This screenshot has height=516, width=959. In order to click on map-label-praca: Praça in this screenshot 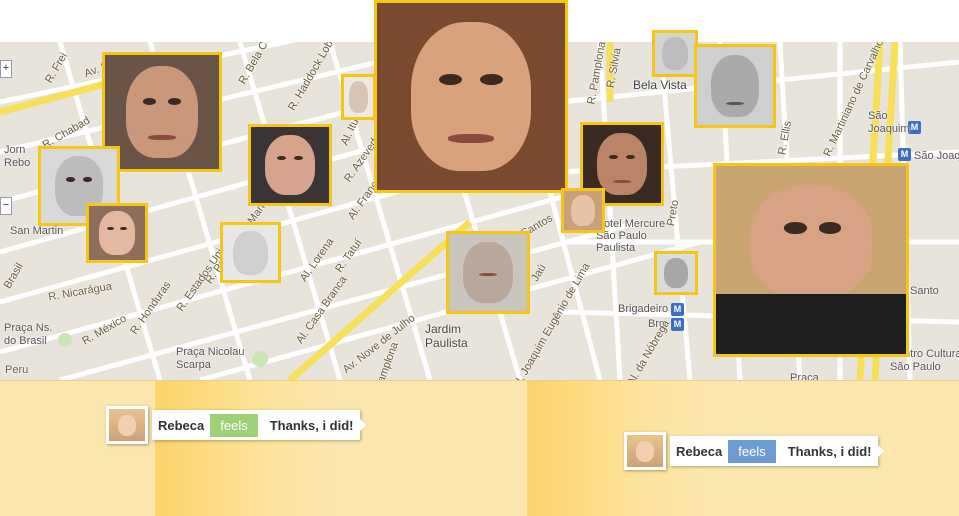, I will do `click(804, 376)`.